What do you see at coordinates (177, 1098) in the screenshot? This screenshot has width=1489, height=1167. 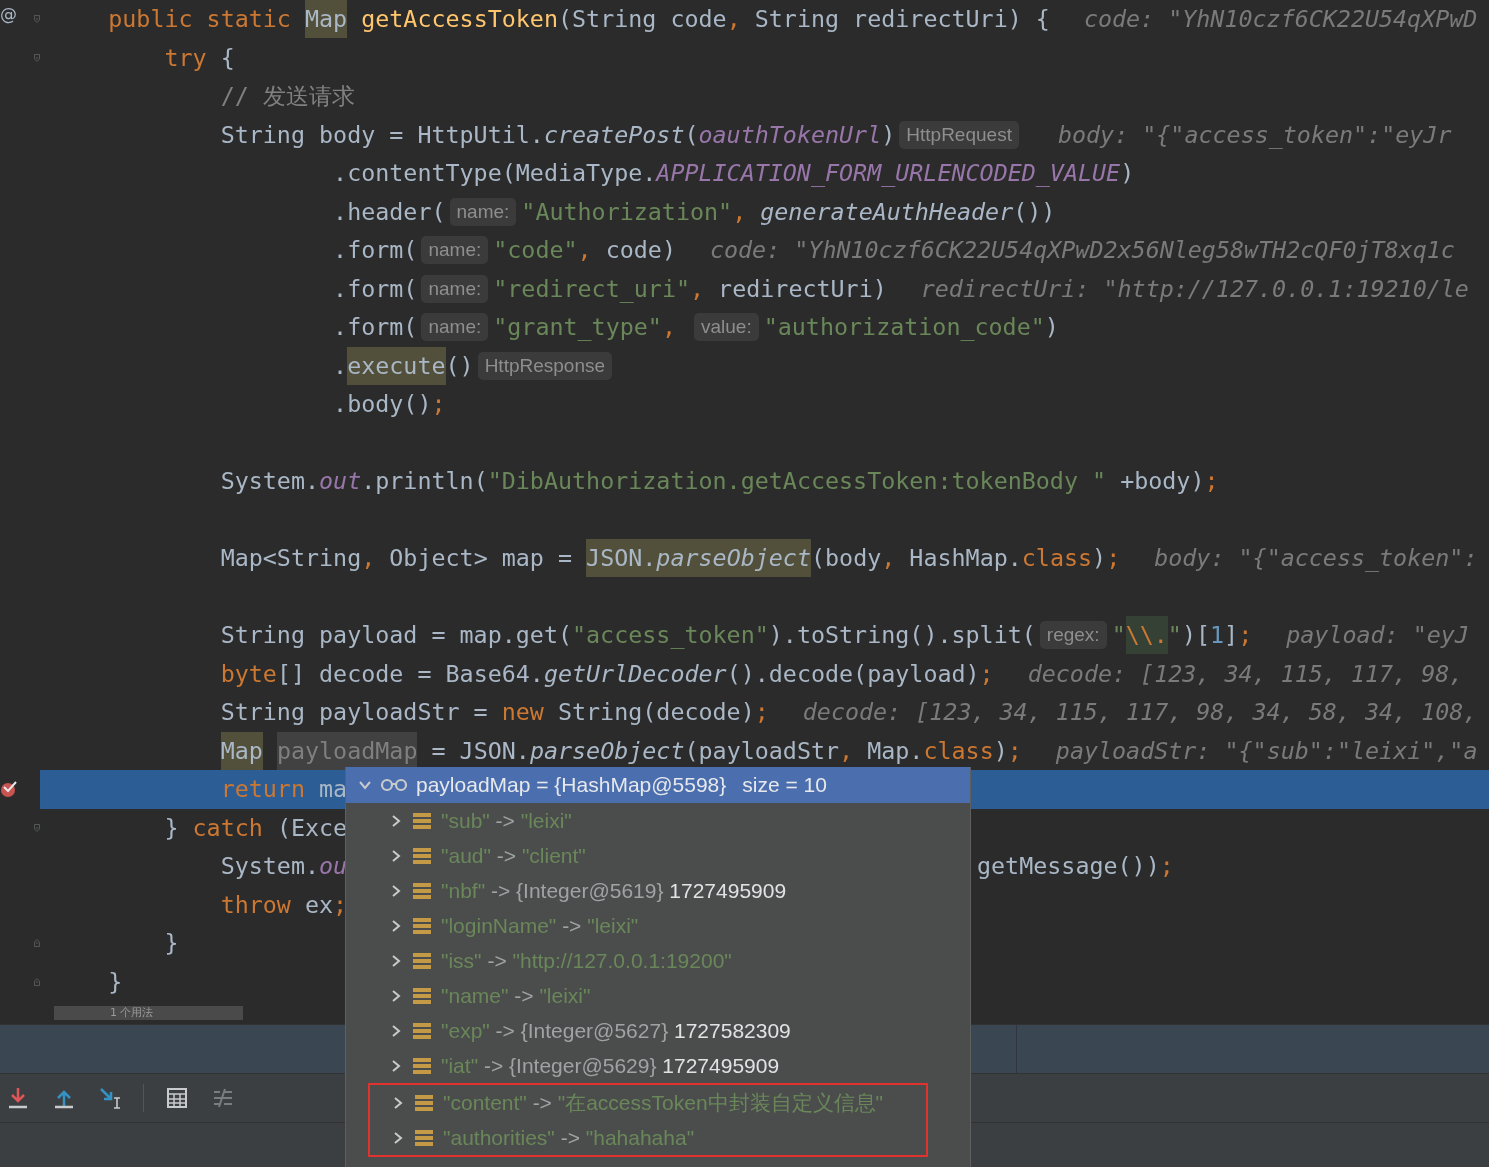 I see `table-icon` at bounding box center [177, 1098].